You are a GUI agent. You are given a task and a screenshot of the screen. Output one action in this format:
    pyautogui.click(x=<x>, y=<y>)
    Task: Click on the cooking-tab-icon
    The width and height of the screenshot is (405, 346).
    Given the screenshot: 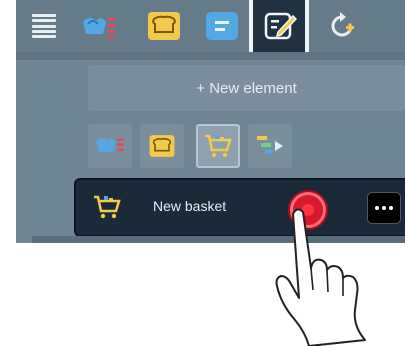 What is the action you would take?
    pyautogui.click(x=99, y=27)
    